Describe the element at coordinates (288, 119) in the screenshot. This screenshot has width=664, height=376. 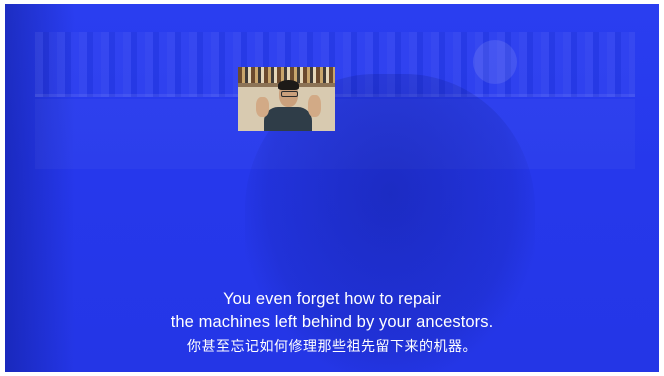
I see `thumbnail-person-torso` at that location.